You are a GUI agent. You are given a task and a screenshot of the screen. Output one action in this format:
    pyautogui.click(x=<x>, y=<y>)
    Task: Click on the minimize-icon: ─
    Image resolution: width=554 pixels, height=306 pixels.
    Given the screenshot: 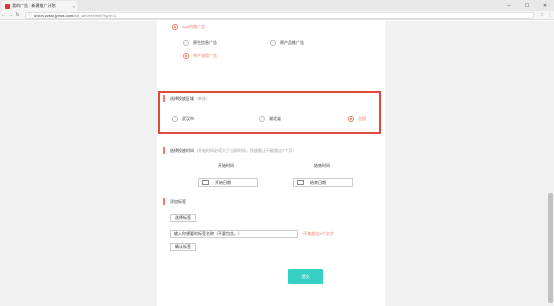 What is the action you would take?
    pyautogui.click(x=509, y=5)
    